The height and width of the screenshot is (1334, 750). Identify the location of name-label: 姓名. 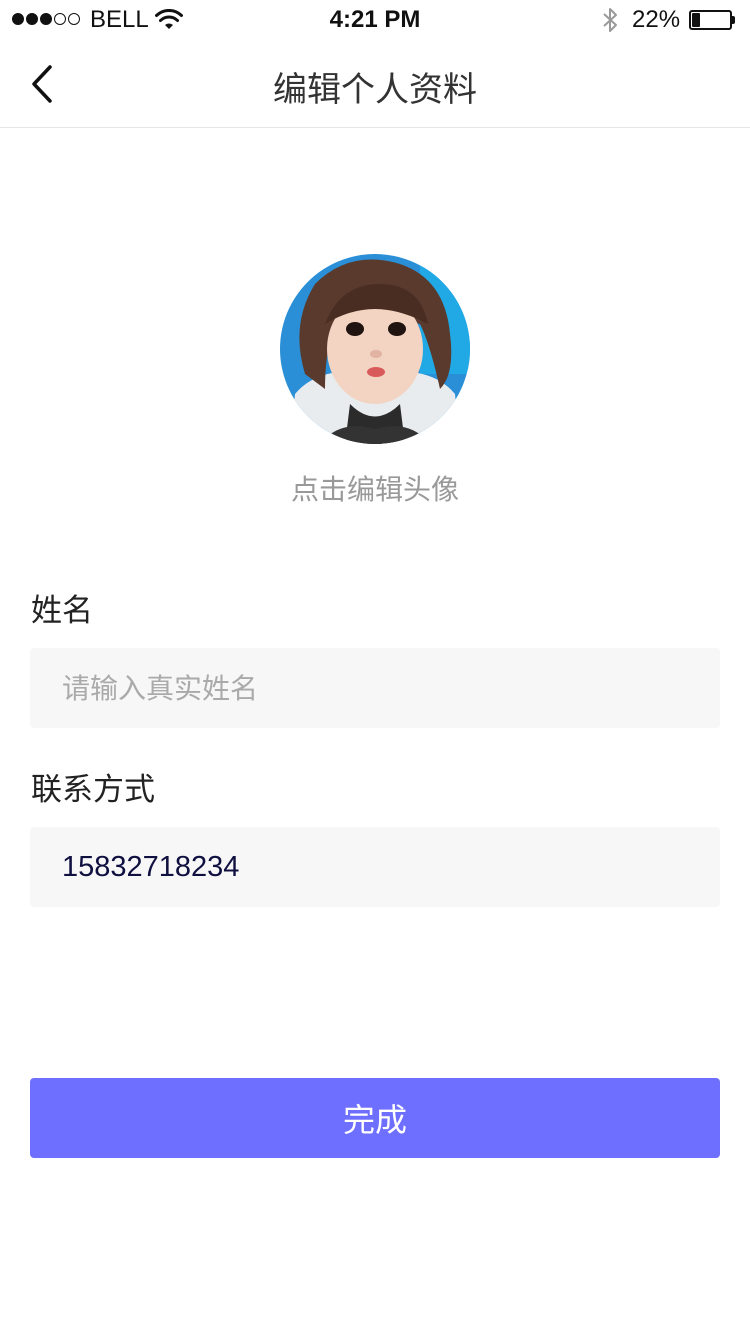
(62, 611).